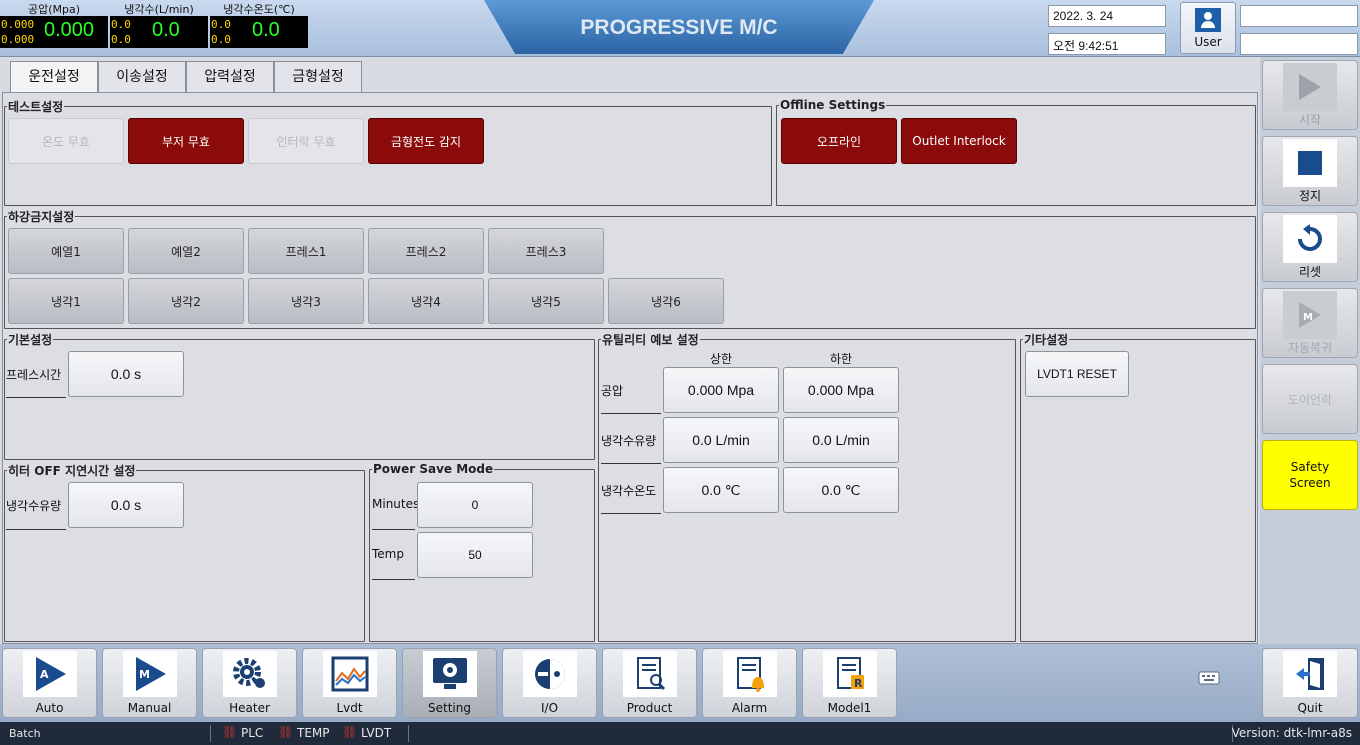 The width and height of the screenshot is (1360, 745). Describe the element at coordinates (649, 683) in the screenshot. I see `nav-product: Product` at that location.